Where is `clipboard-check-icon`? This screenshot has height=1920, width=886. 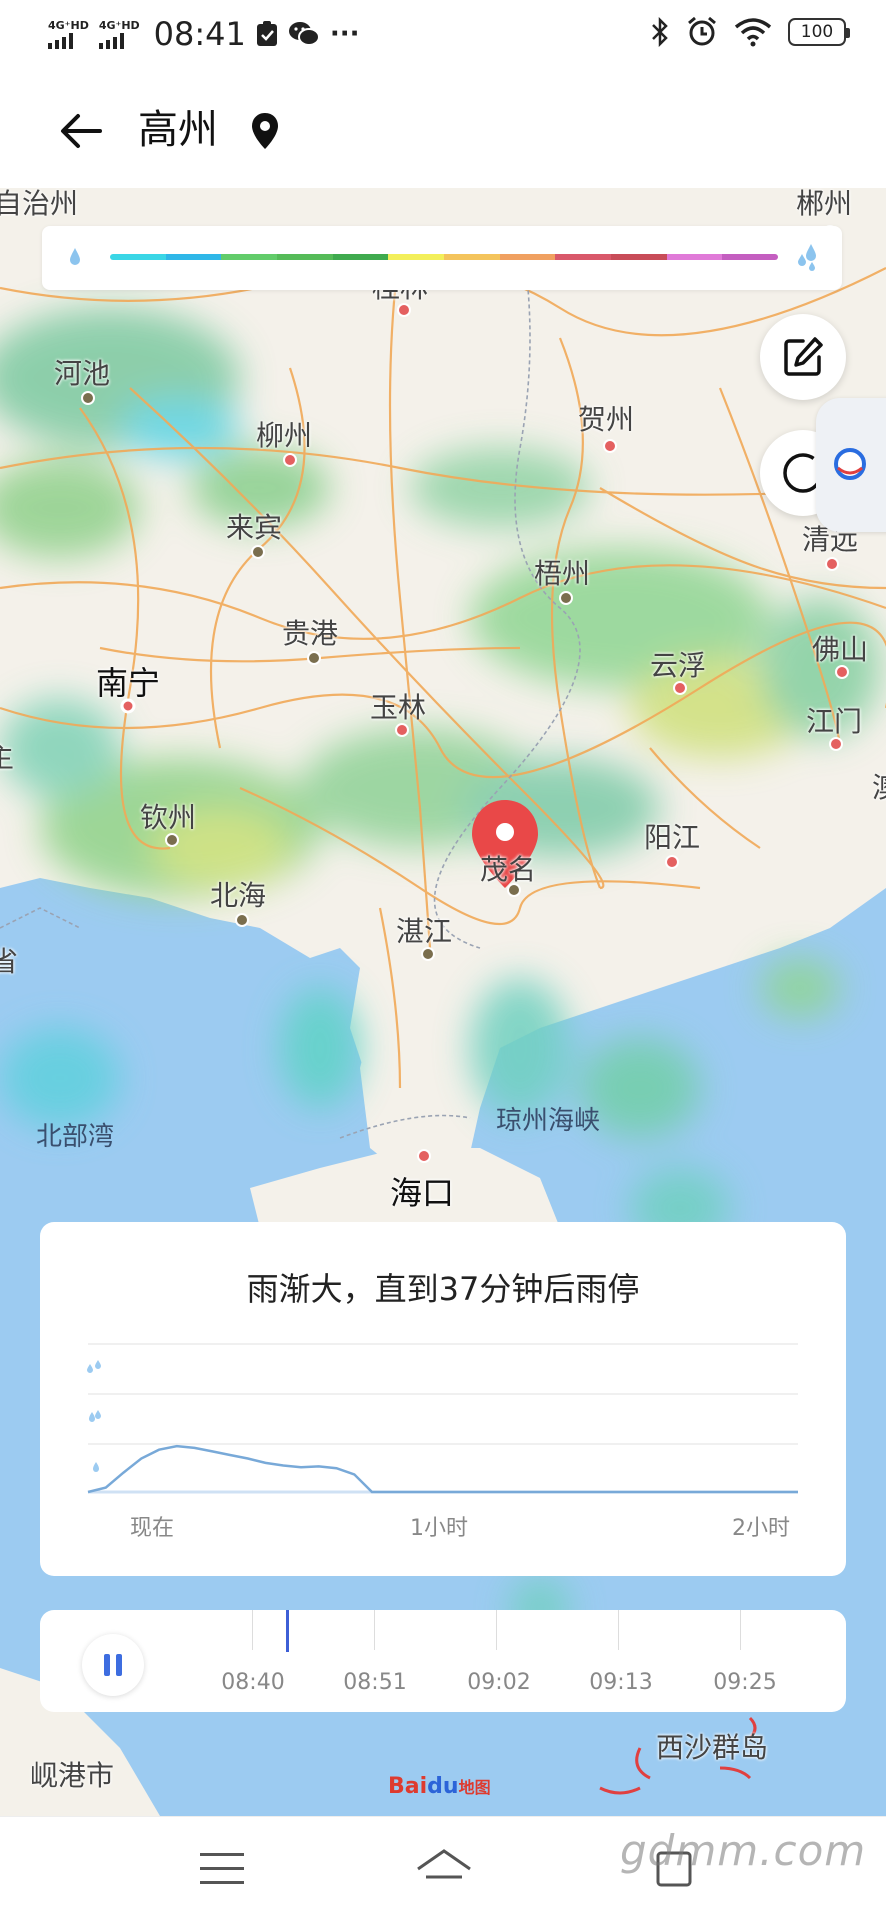
clipboard-check-icon is located at coordinates (266, 33).